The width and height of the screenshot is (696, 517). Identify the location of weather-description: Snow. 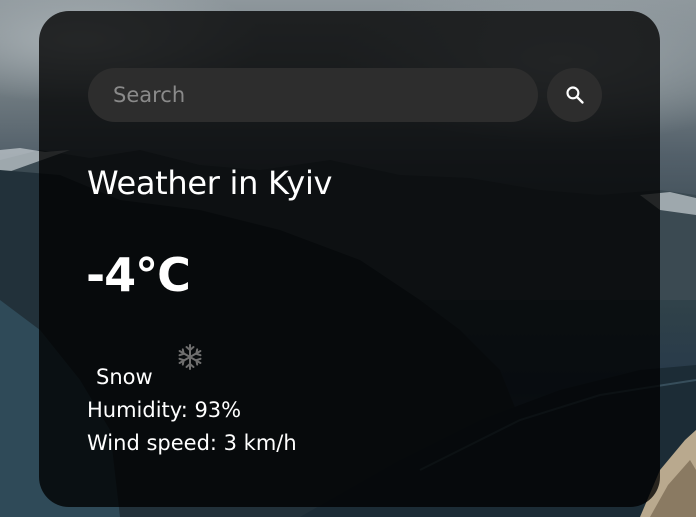
(124, 377).